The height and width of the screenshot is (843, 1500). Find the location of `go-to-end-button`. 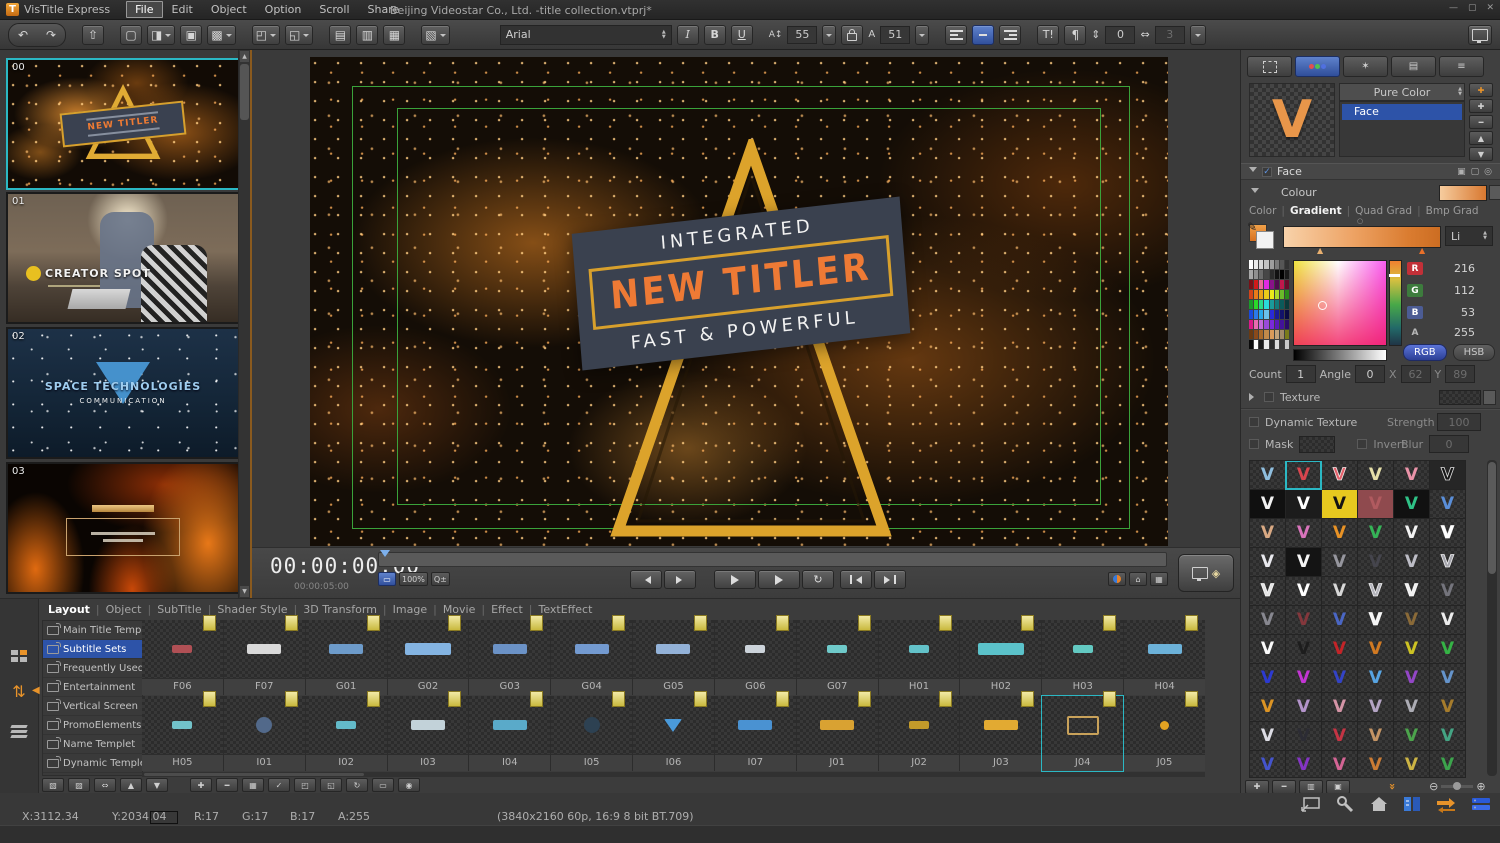

go-to-end-button is located at coordinates (890, 579).